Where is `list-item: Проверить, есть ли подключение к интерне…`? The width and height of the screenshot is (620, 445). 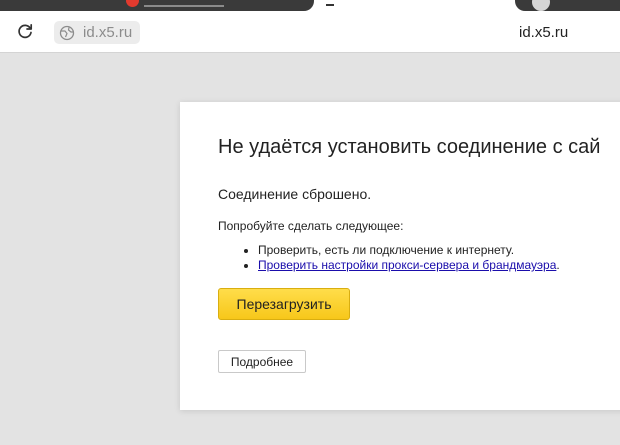
list-item: Проверить, есть ли подключение к интерне… is located at coordinates (409, 250).